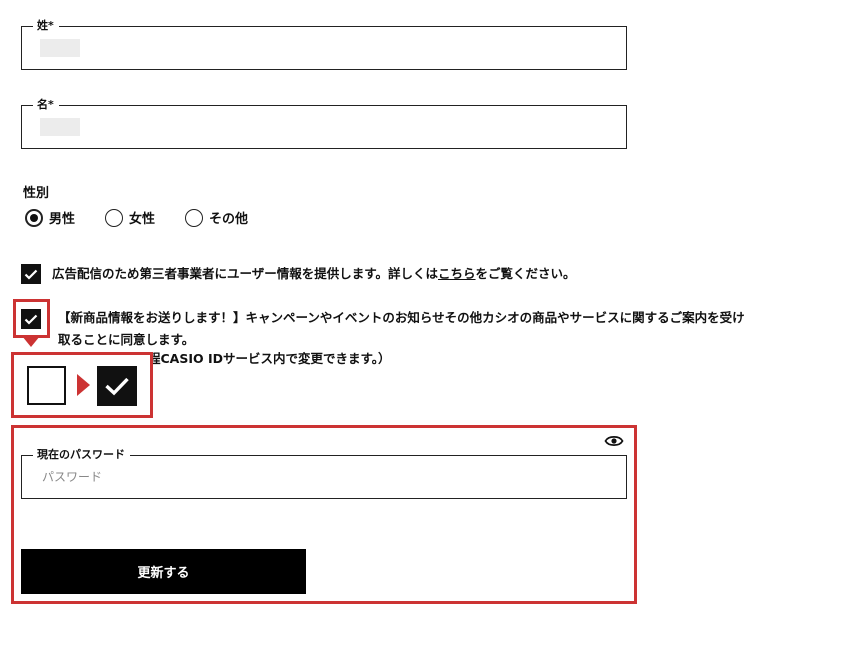 The width and height of the screenshot is (845, 650). Describe the element at coordinates (324, 44) in the screenshot. I see `last-name-field: 姓*` at that location.